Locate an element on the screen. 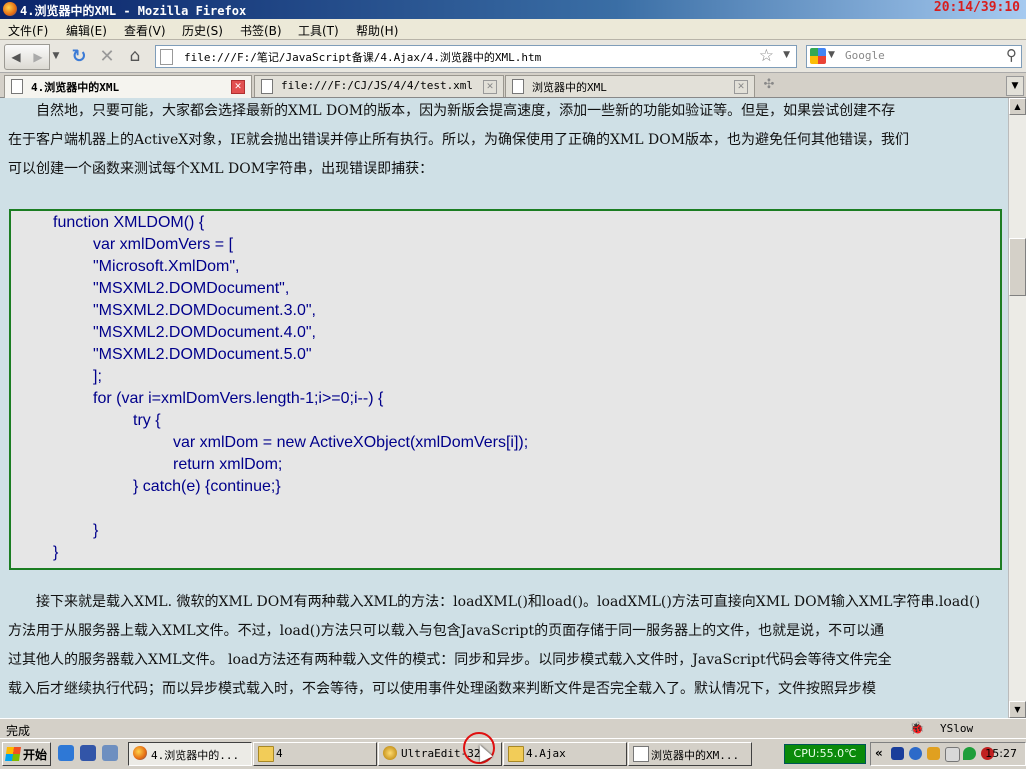 The width and height of the screenshot is (1026, 769). firebug-icon: 🐞 is located at coordinates (917, 729).